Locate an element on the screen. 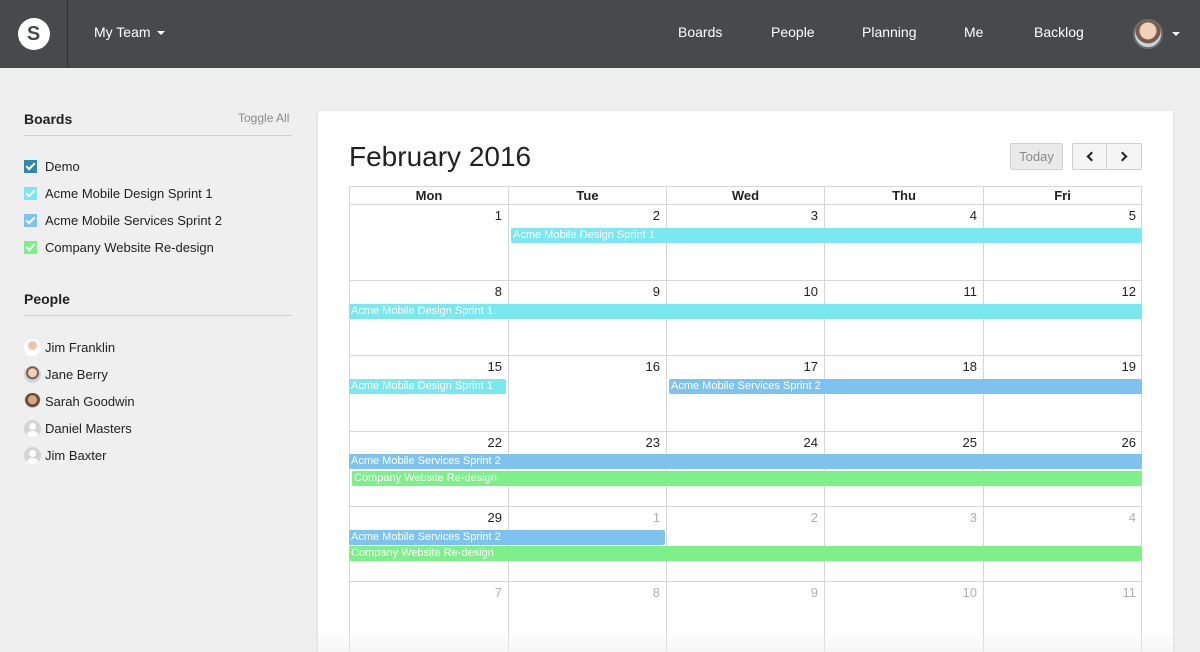 This screenshot has height=652, width=1200. day-cell: 4 is located at coordinates (903, 243).